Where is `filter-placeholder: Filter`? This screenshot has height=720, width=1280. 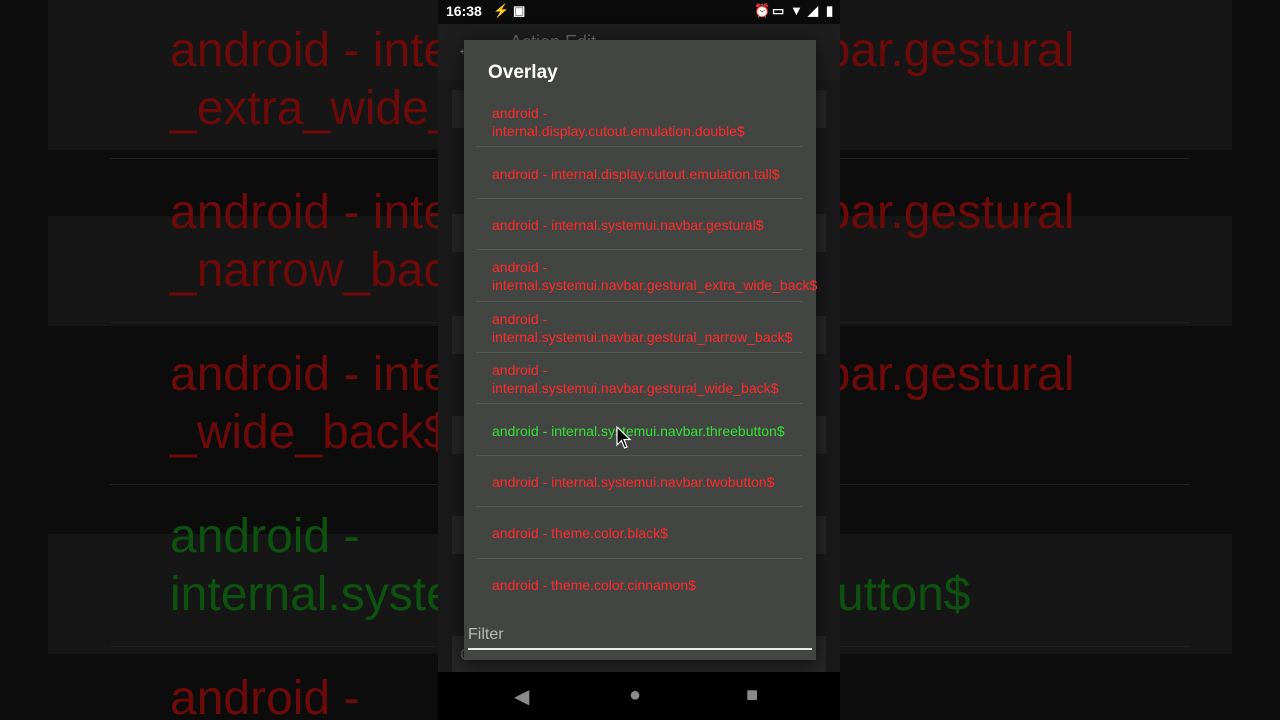 filter-placeholder: Filter is located at coordinates (486, 634).